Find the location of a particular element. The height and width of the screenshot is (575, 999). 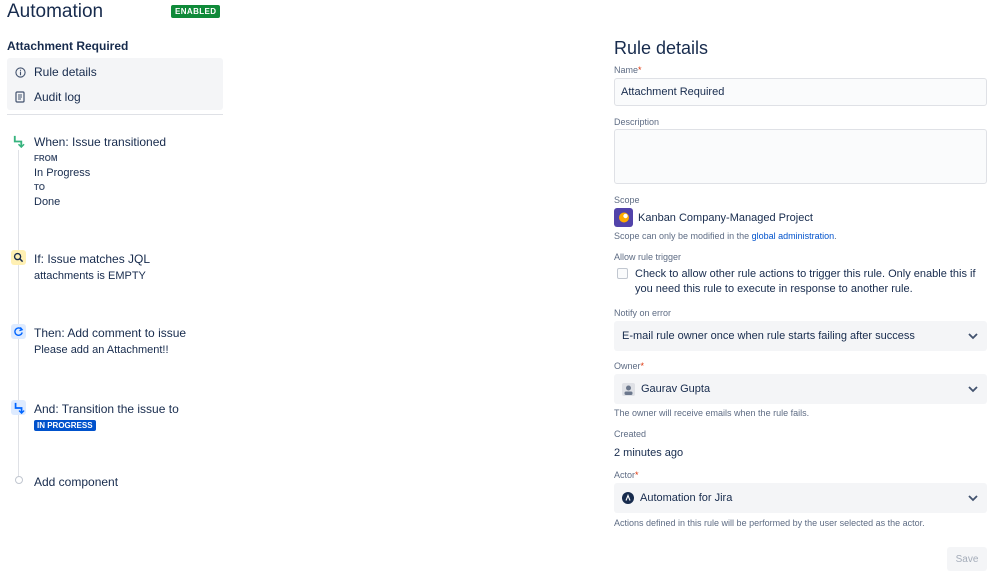

panel-heading: Rule details is located at coordinates (661, 48).